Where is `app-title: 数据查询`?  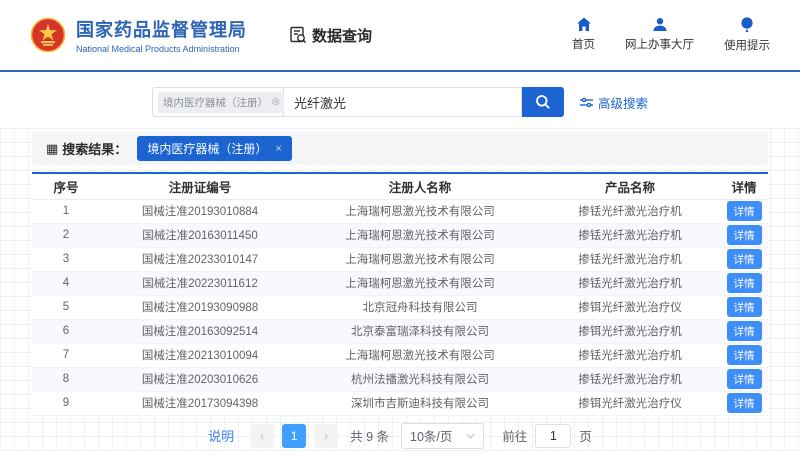 app-title: 数据查询 is located at coordinates (330, 35).